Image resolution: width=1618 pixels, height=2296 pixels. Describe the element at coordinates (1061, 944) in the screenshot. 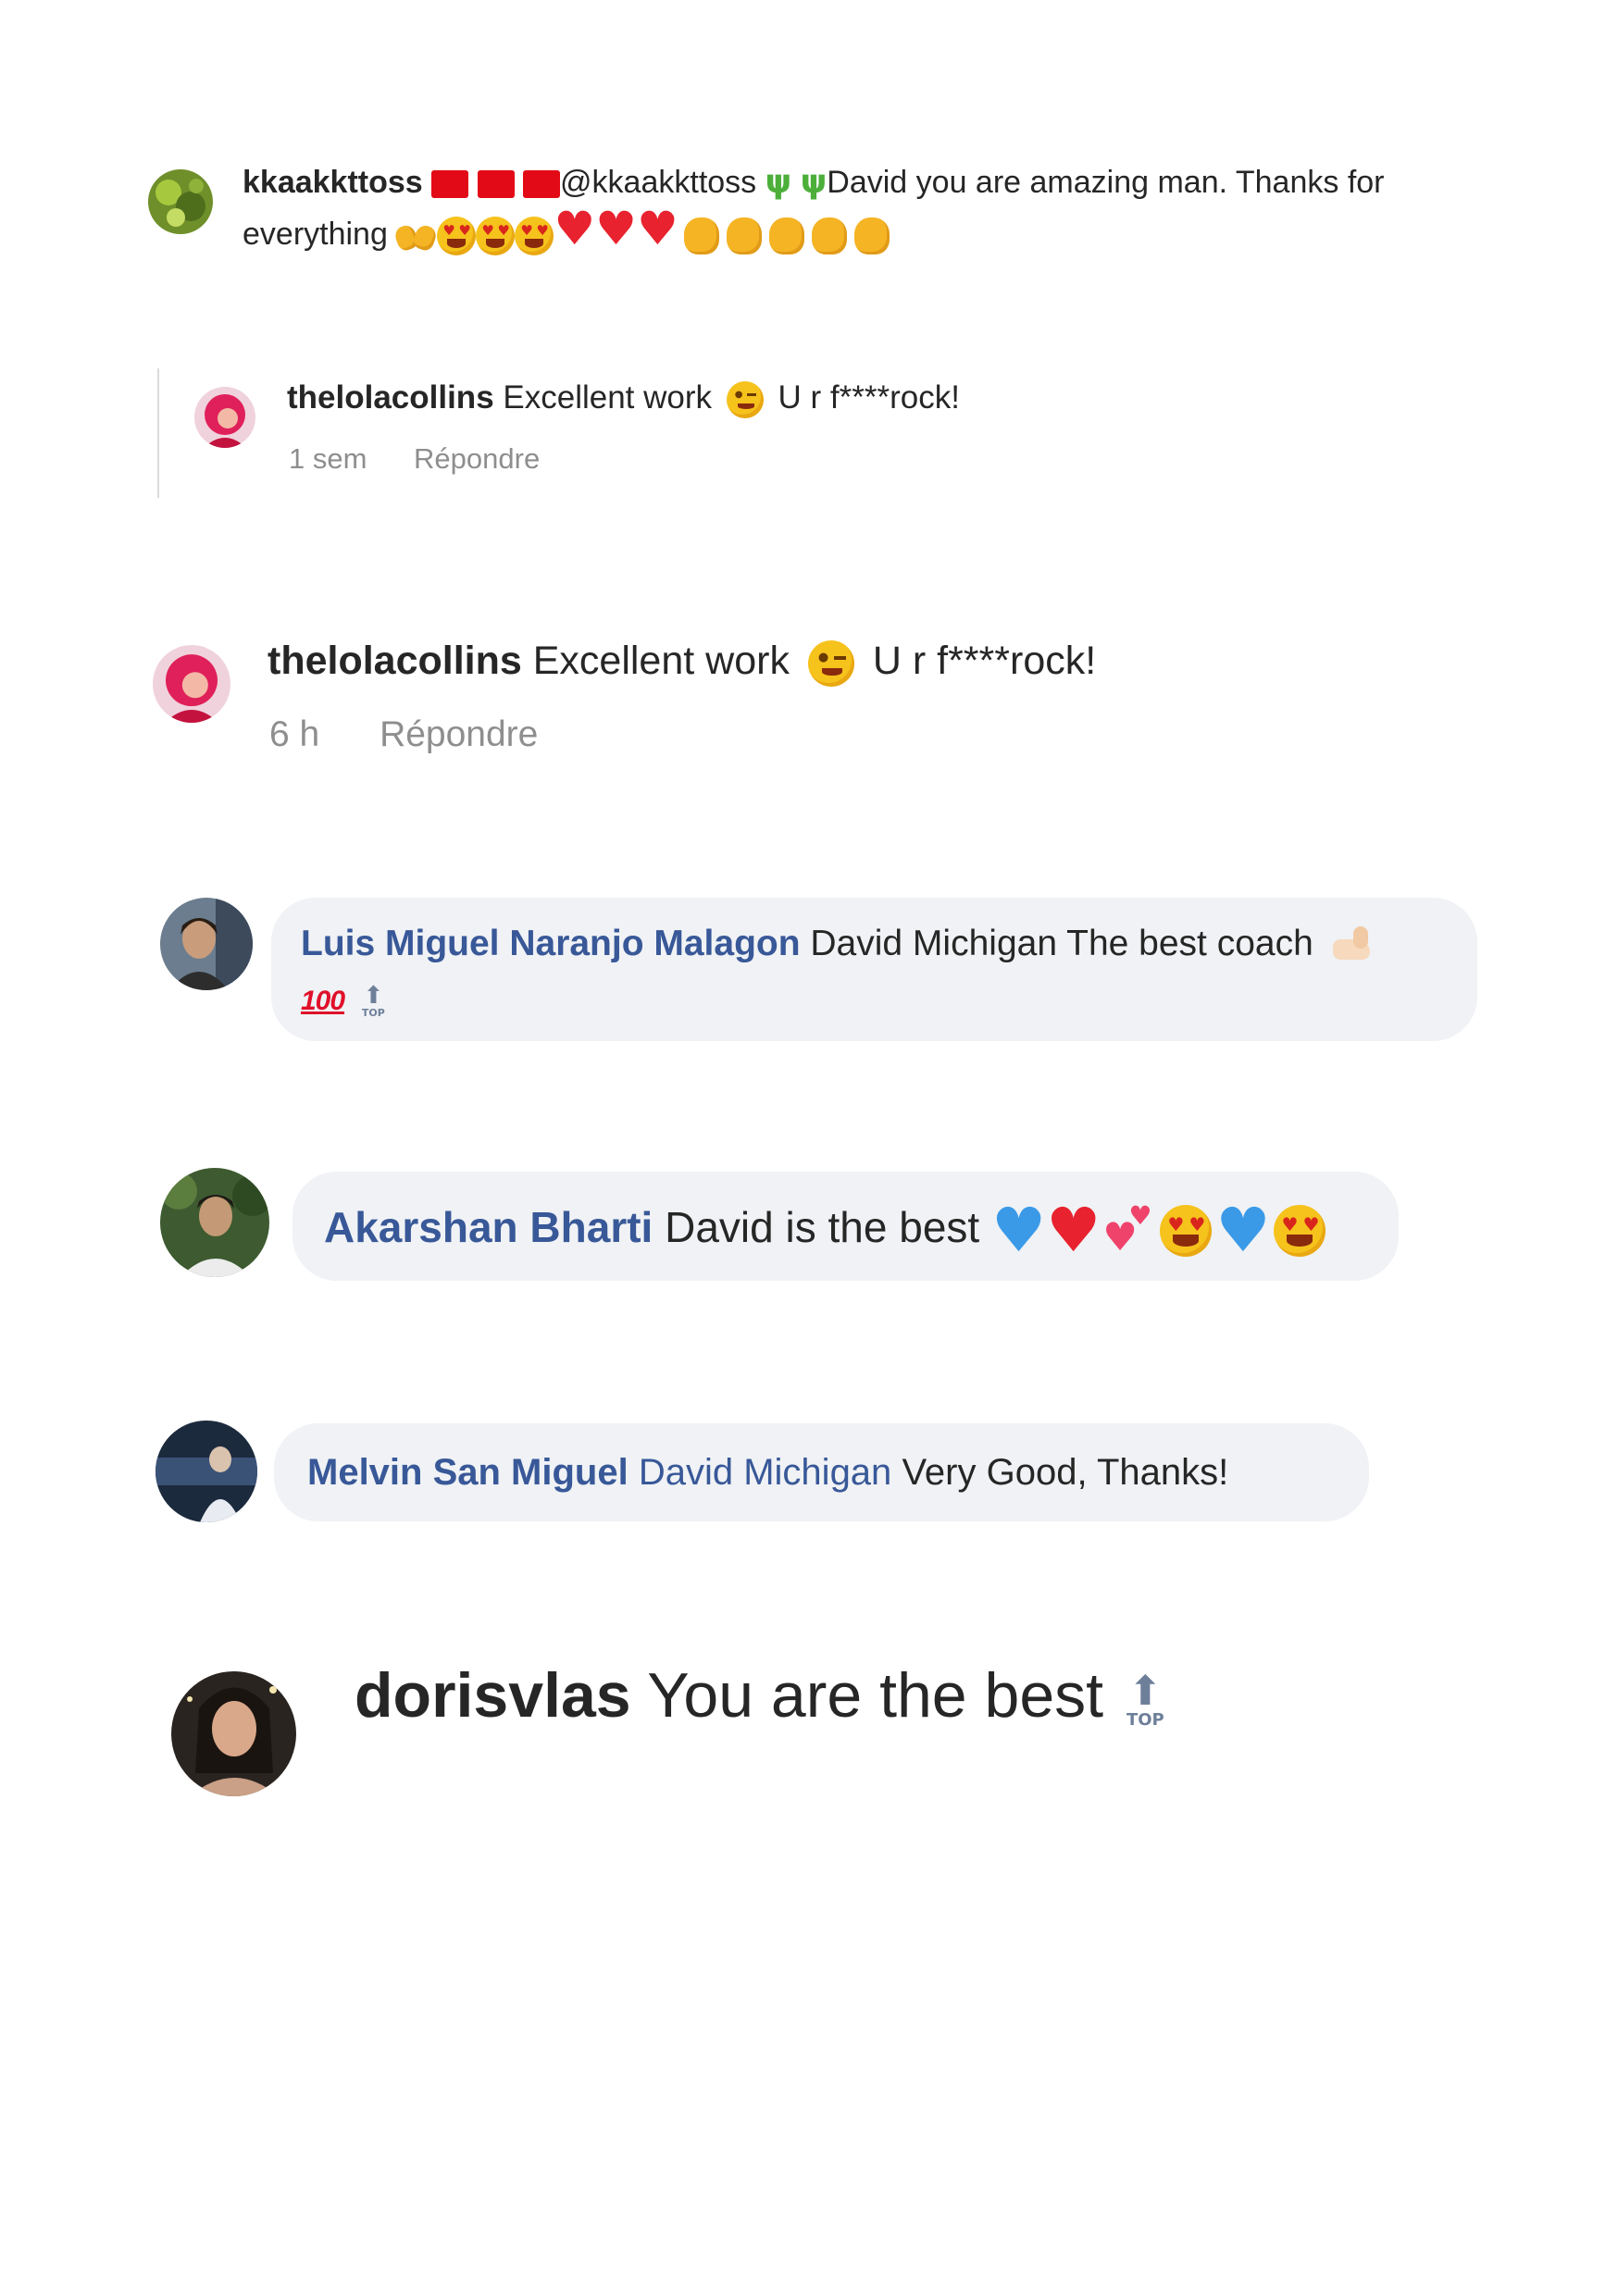

I see `comment-text: David Michigan The best coach` at that location.